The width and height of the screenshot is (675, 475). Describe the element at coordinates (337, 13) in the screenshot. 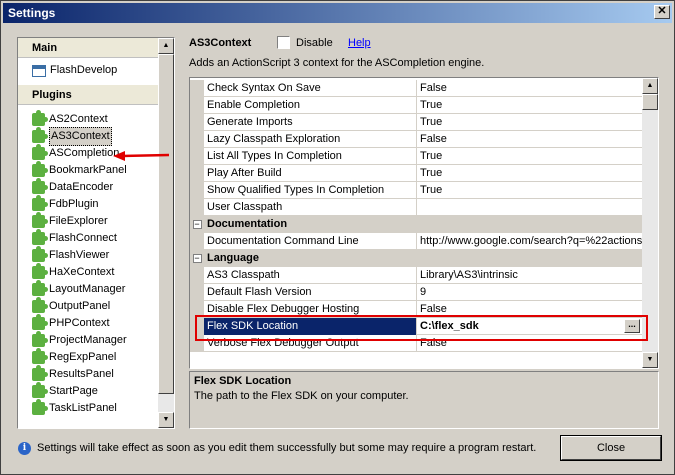

I see `title-bar: Settings ✕` at that location.